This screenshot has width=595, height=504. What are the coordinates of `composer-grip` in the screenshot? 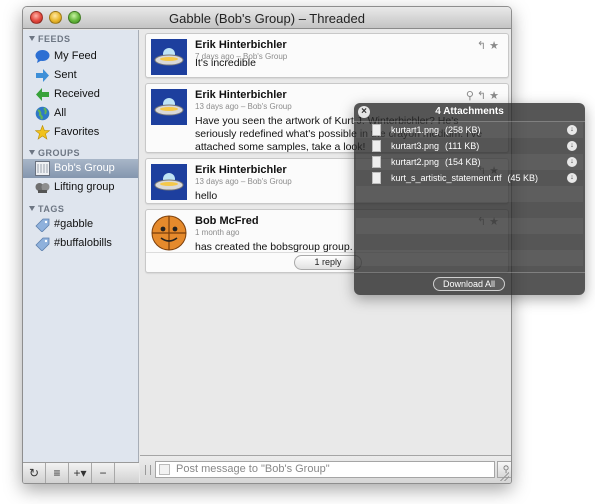 It's located at (148, 470).